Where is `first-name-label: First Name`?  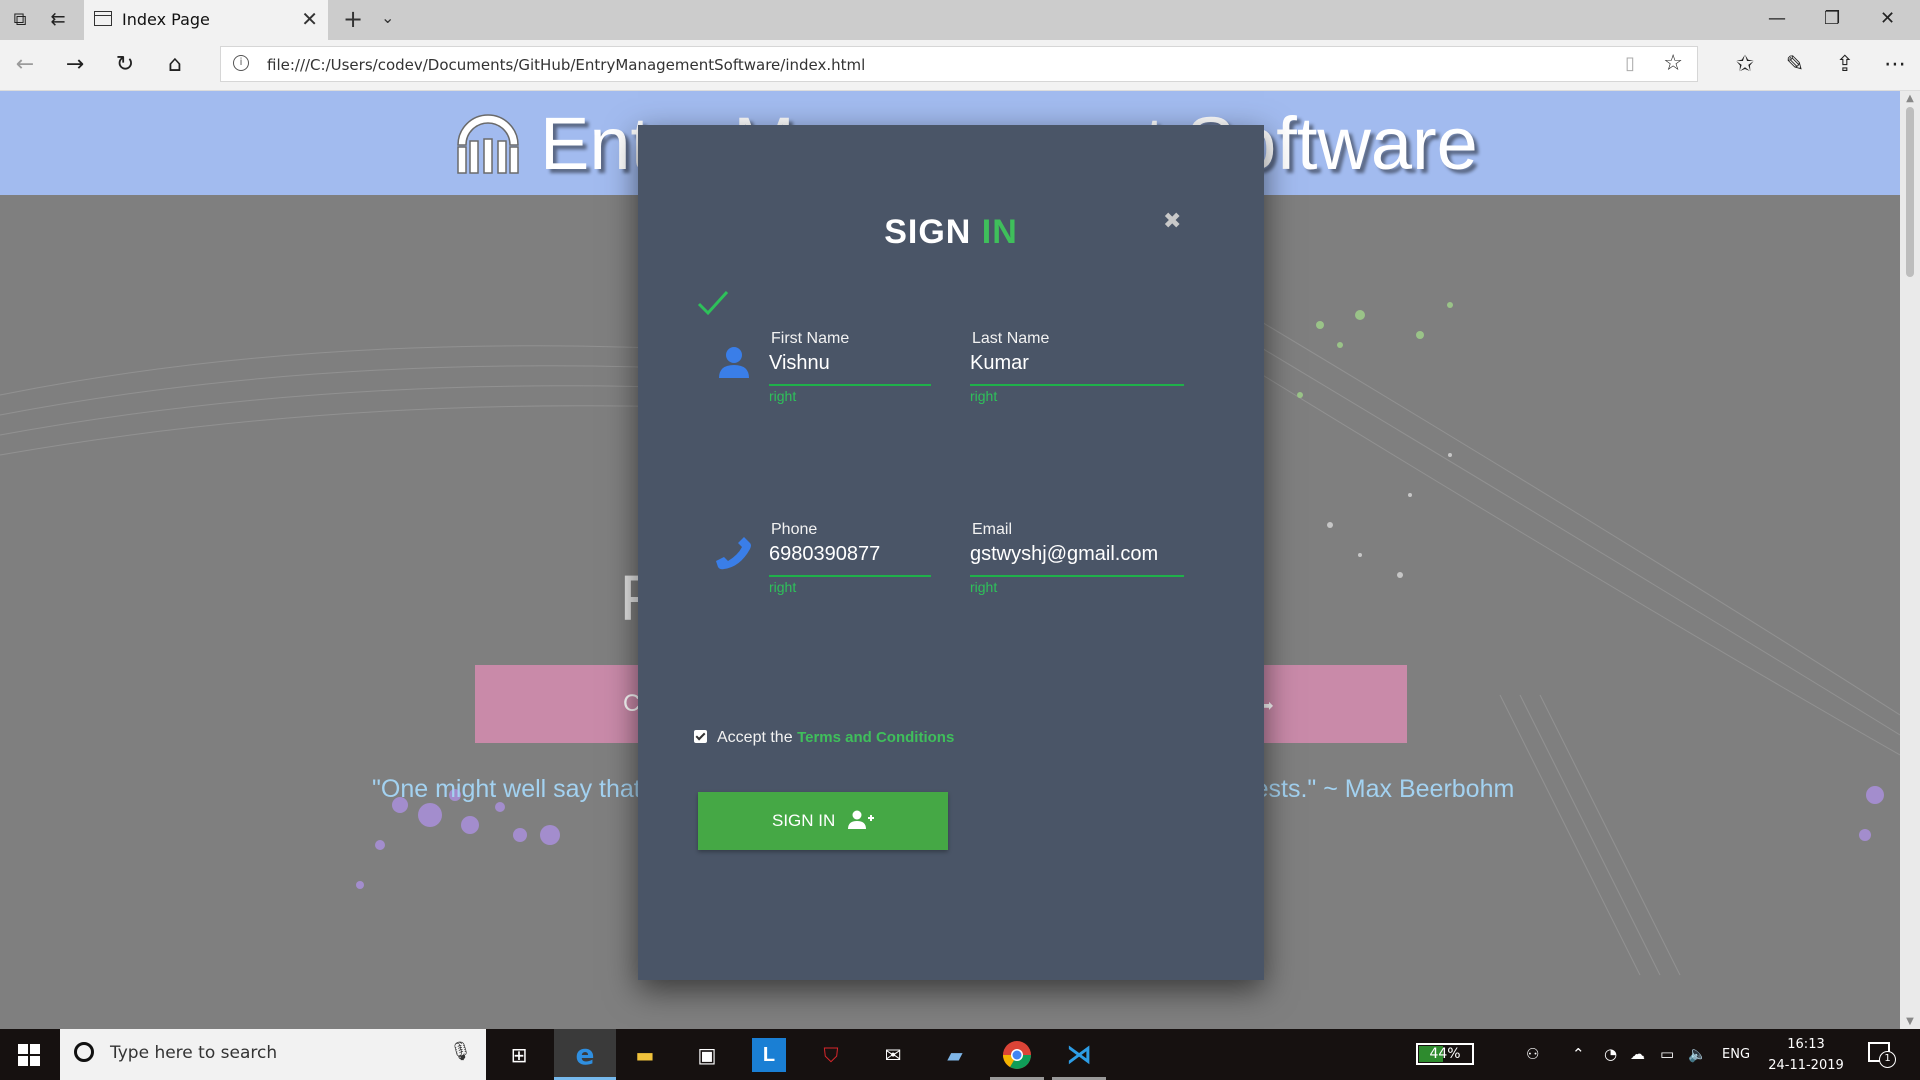 first-name-label: First Name is located at coordinates (810, 338).